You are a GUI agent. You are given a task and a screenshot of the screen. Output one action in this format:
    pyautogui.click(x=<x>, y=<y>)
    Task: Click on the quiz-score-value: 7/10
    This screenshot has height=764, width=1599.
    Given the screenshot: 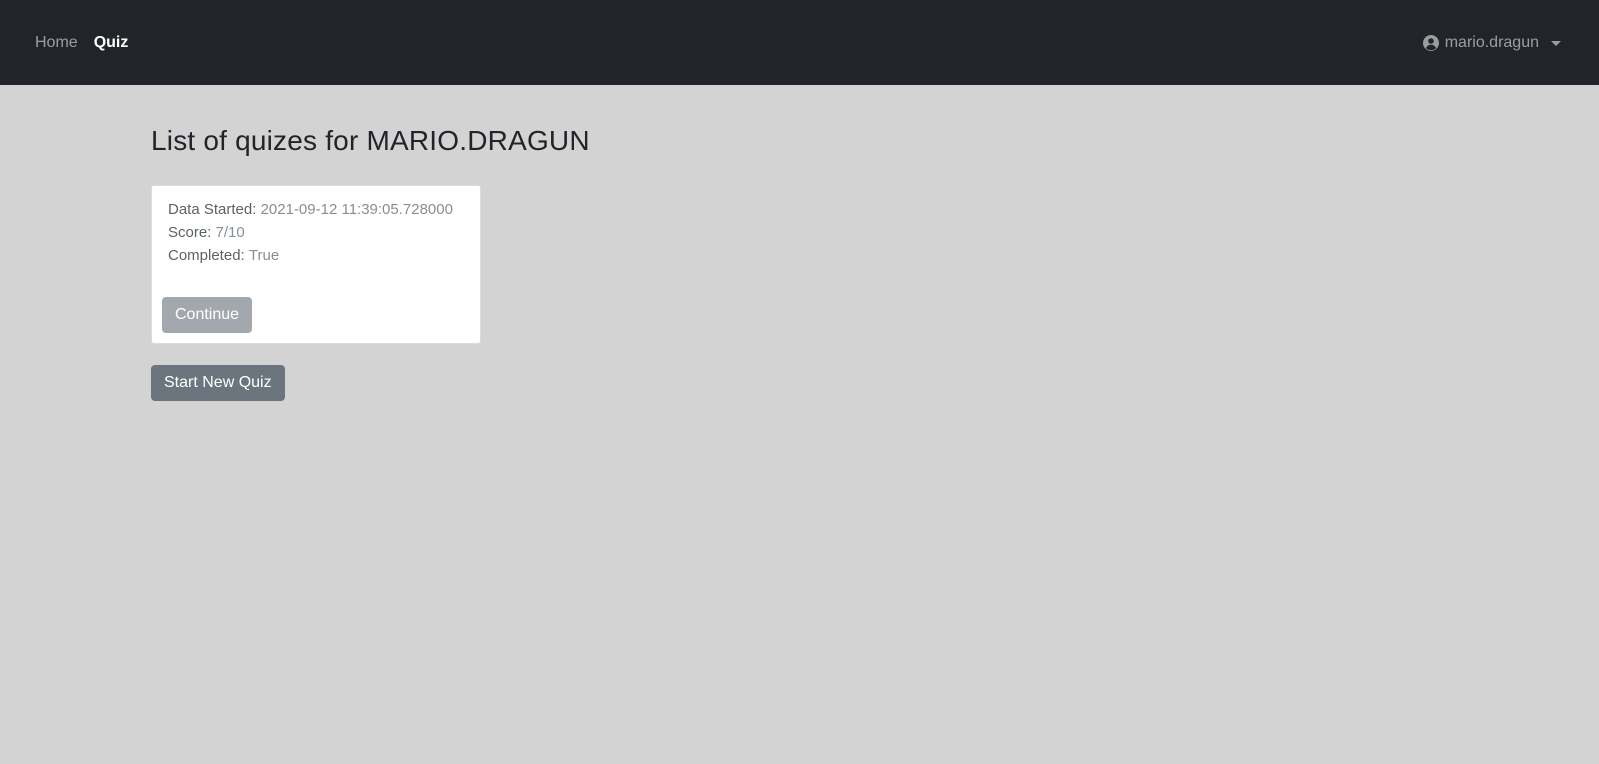 What is the action you would take?
    pyautogui.click(x=230, y=232)
    